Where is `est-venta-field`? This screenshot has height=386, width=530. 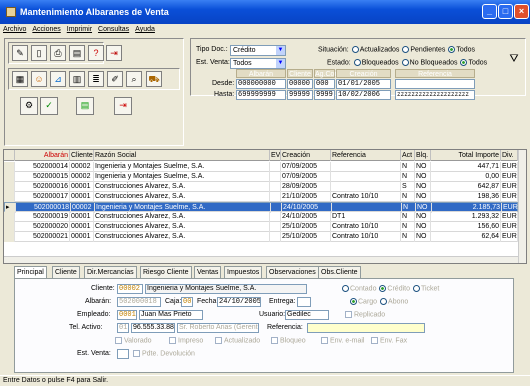 est-venta-field is located at coordinates (123, 354).